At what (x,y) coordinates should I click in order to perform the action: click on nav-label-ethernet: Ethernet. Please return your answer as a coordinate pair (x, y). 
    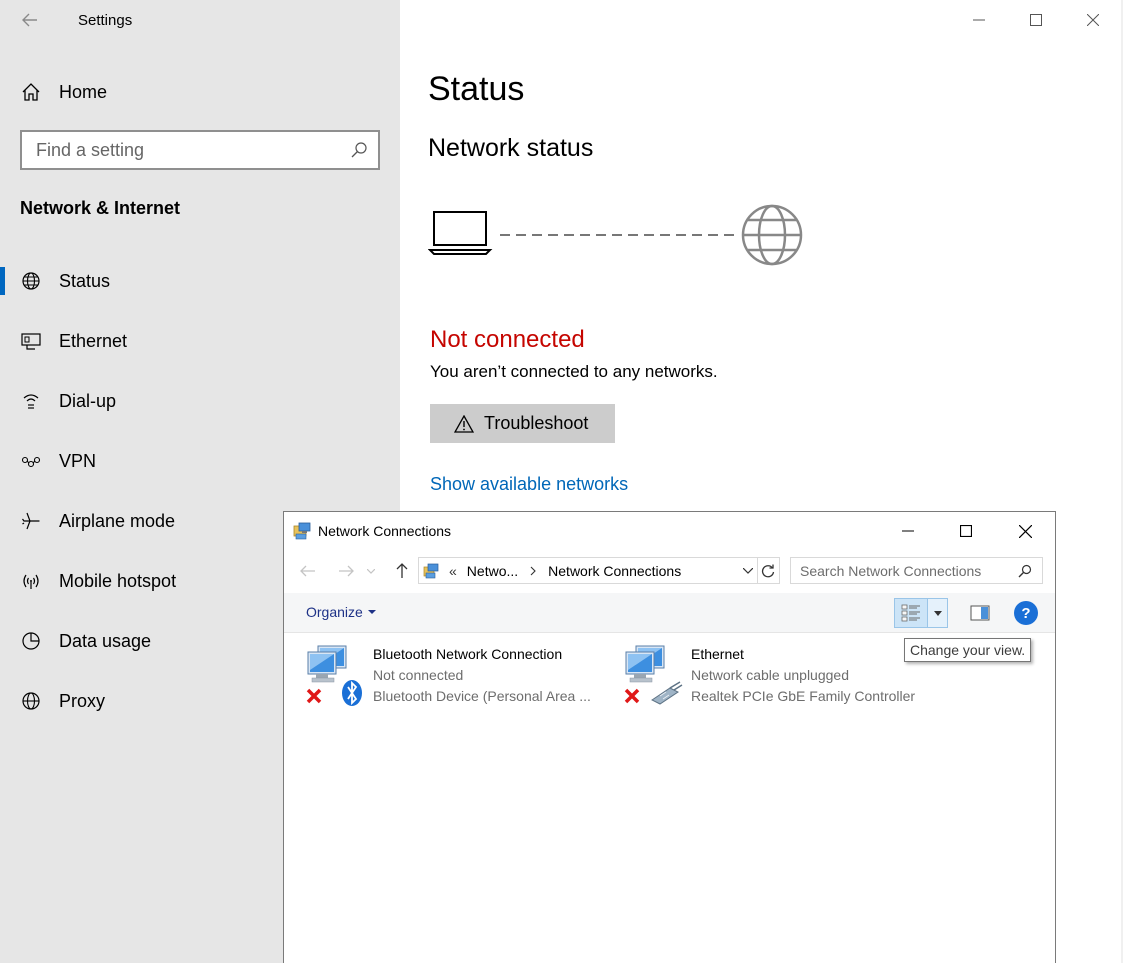
    Looking at the image, I should click on (93, 340).